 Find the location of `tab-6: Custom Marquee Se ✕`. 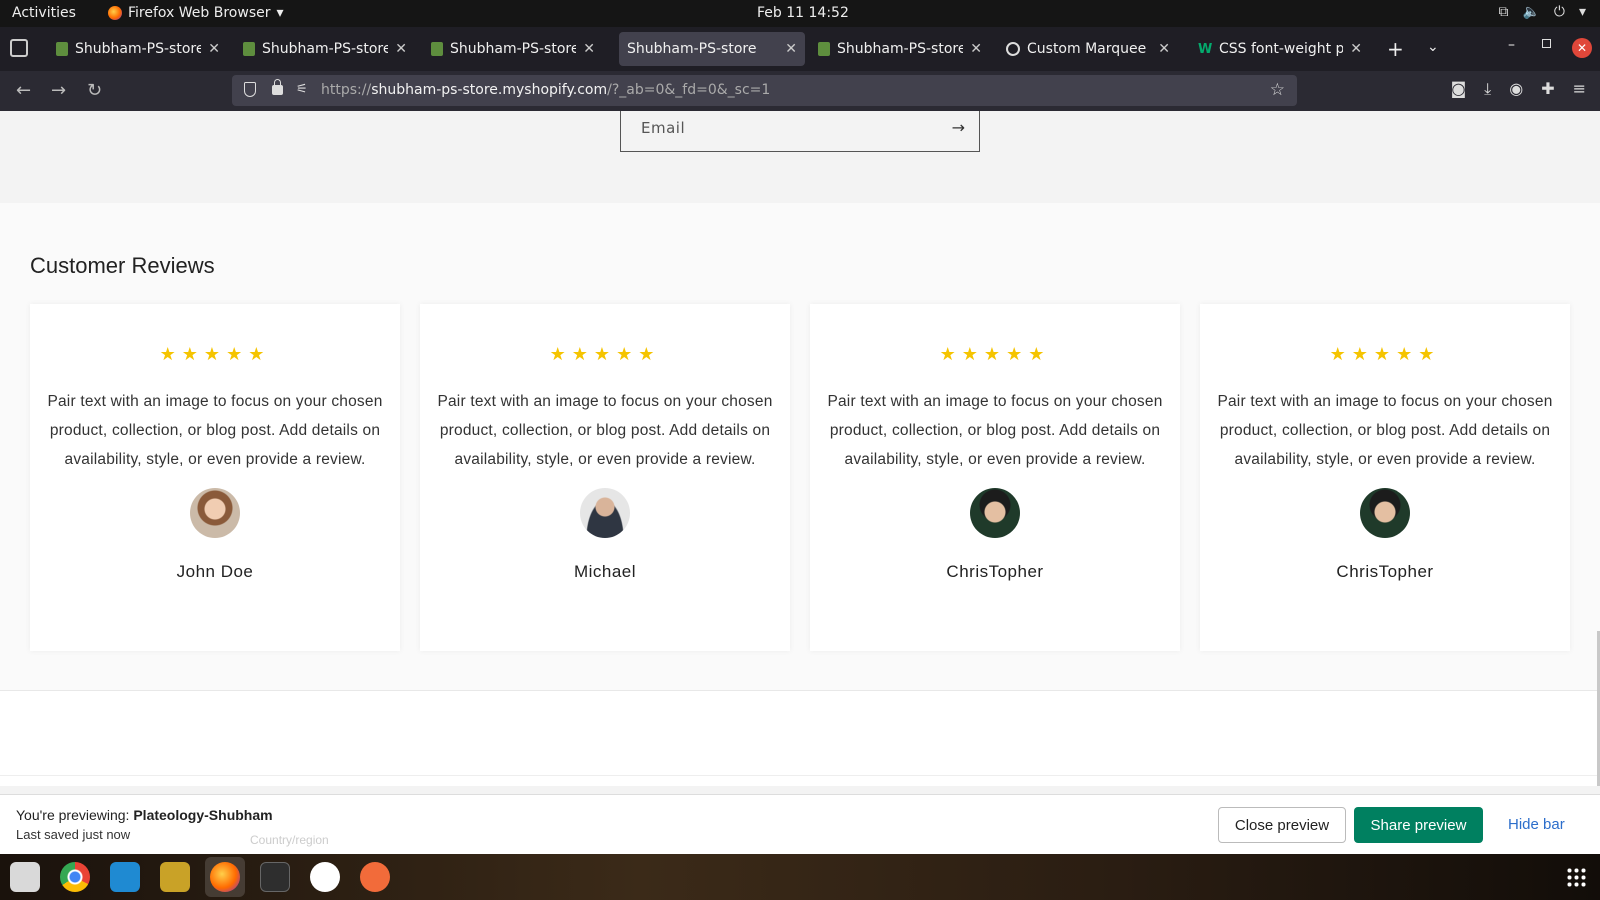

tab-6: Custom Marquee Se ✕ is located at coordinates (1088, 49).